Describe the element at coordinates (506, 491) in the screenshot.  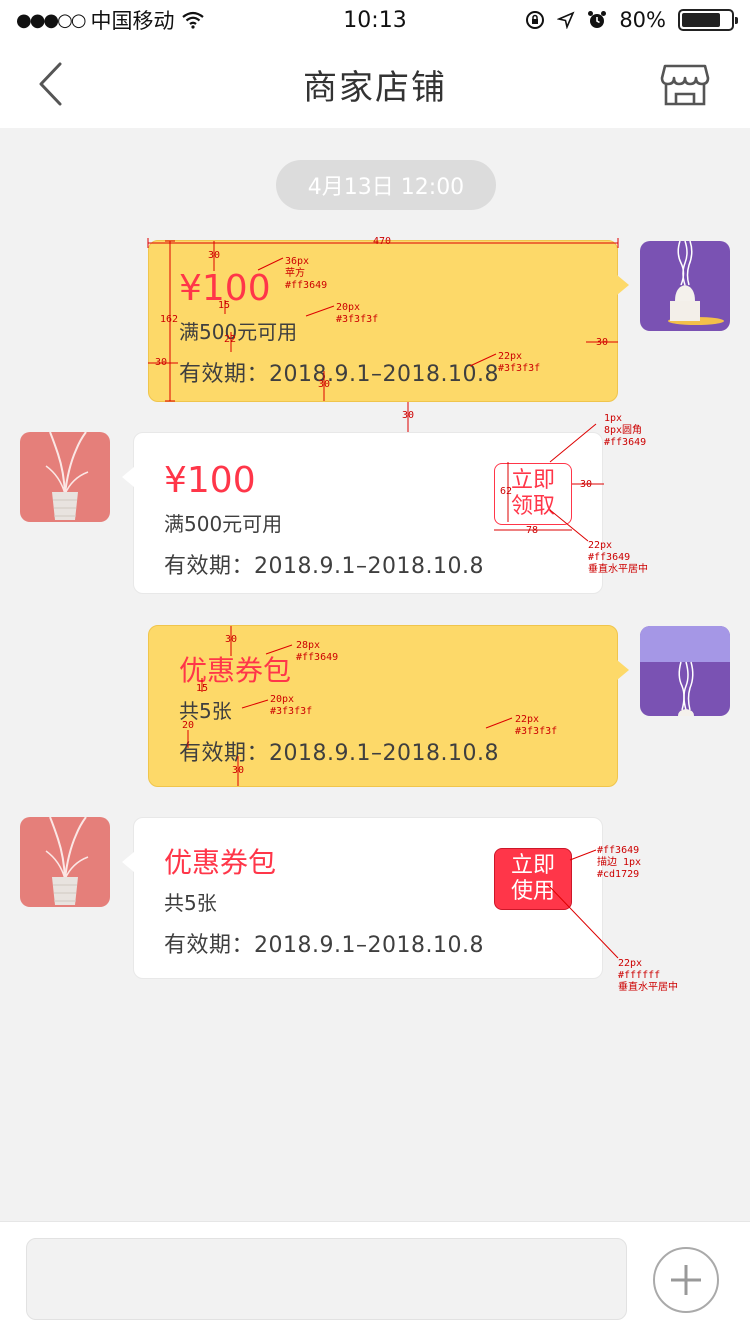
I see `spec-note: 62` at that location.